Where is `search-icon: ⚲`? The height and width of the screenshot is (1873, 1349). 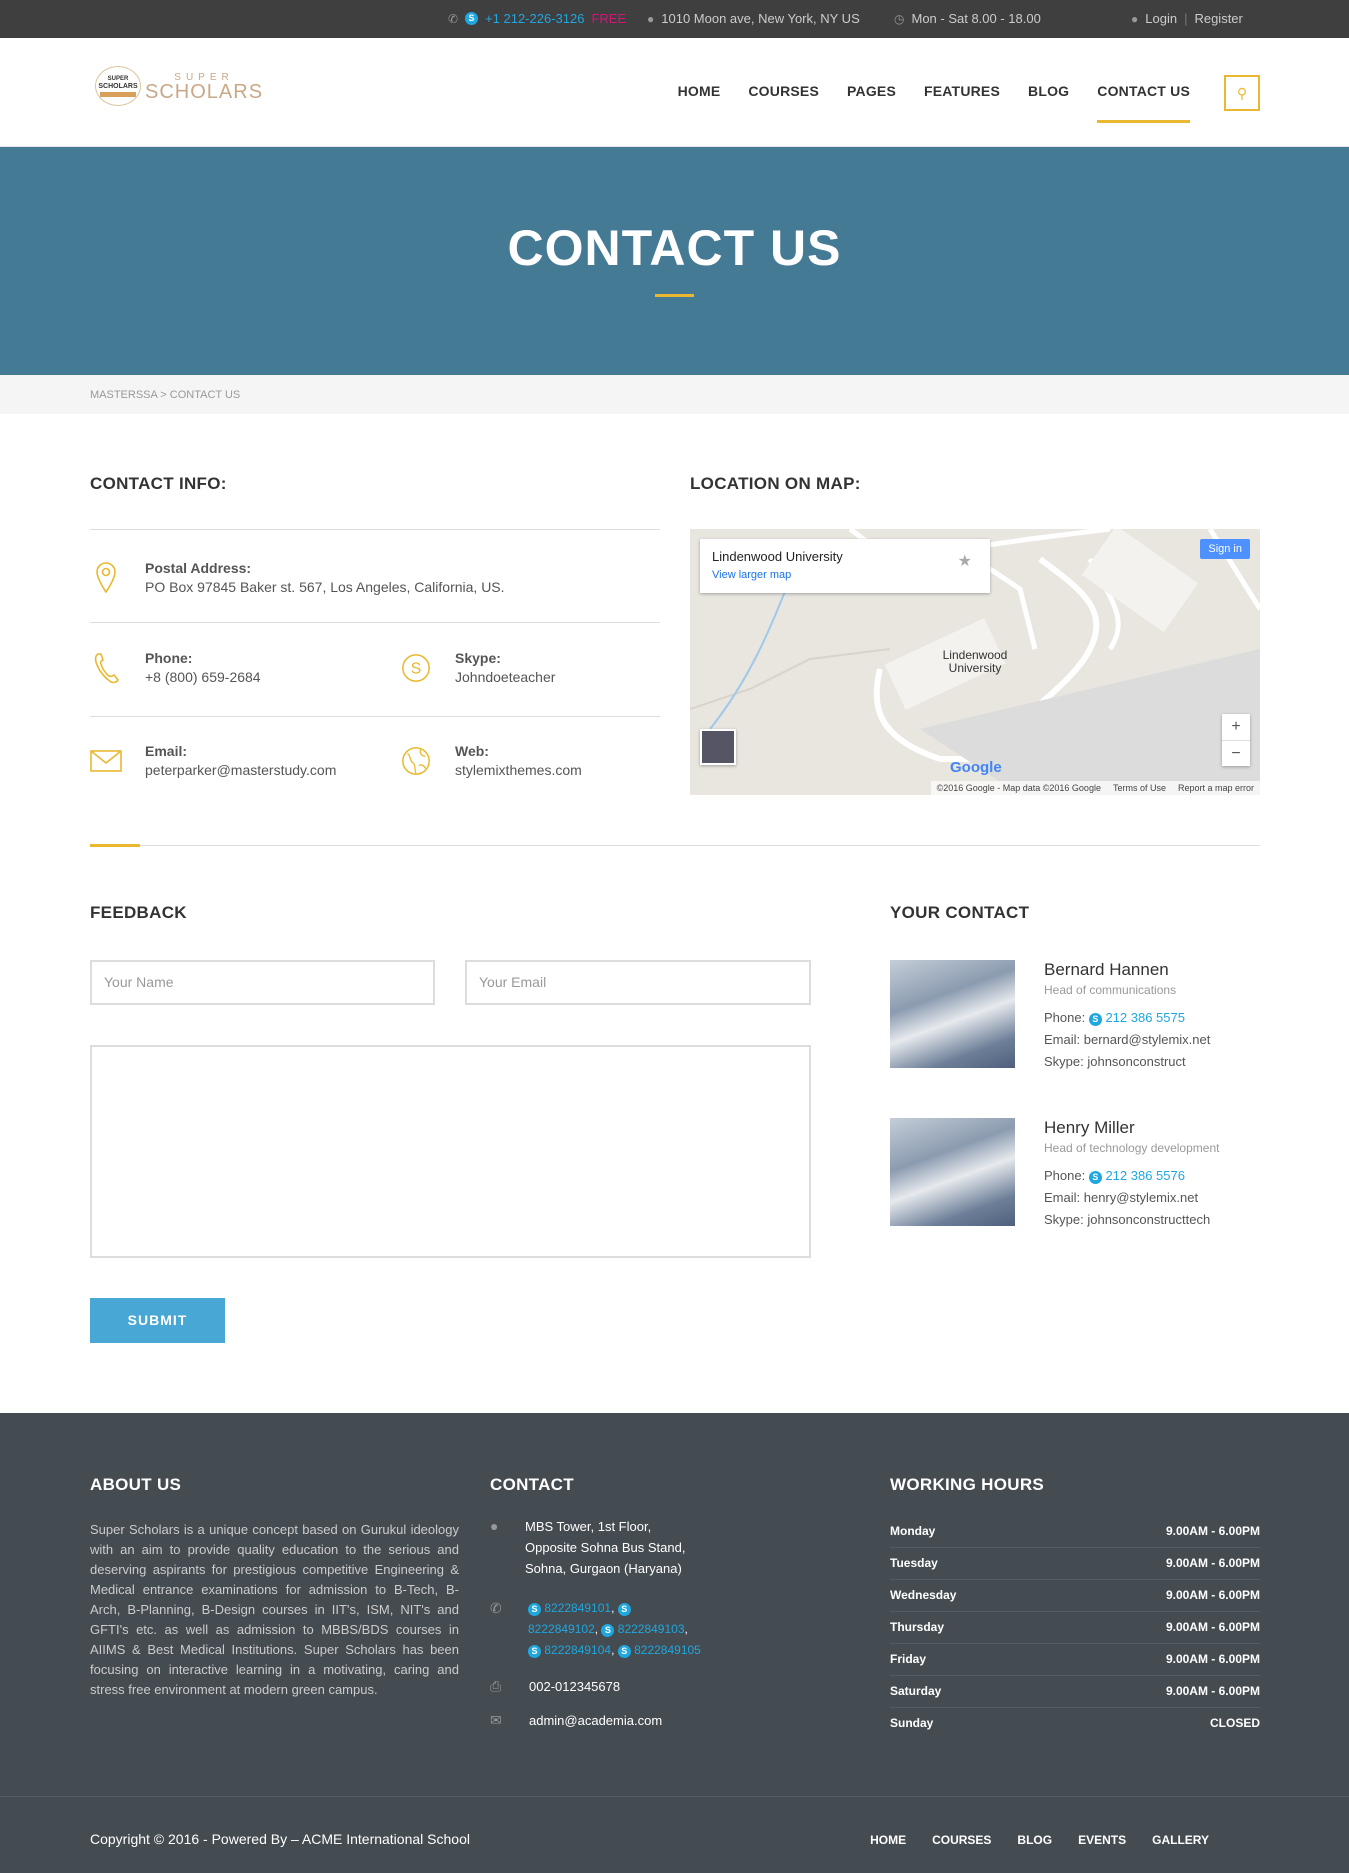
search-icon: ⚲ is located at coordinates (1242, 92).